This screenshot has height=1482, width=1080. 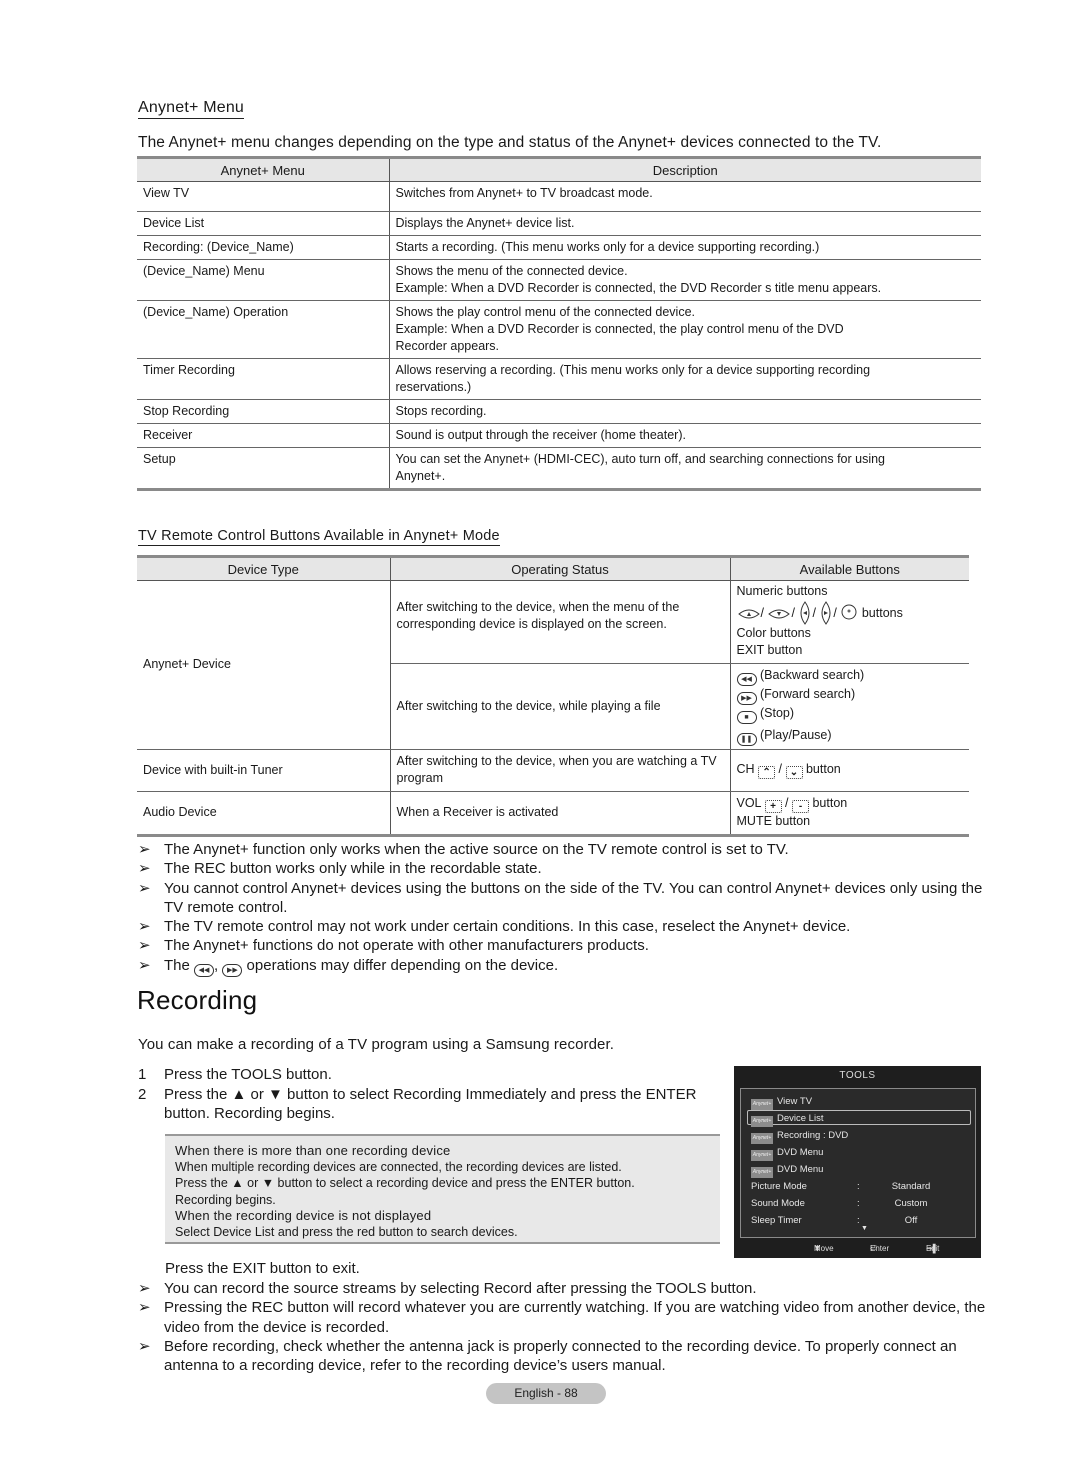 I want to click on tools-setting-picture-mode: Picture Mode: Standard, so click(x=861, y=1186).